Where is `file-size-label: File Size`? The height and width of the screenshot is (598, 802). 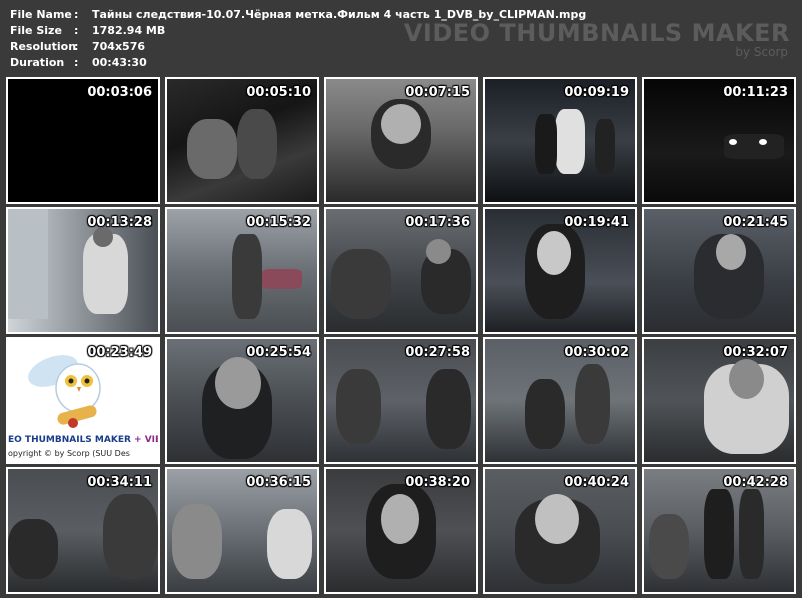
file-size-label: File Size is located at coordinates (36, 30).